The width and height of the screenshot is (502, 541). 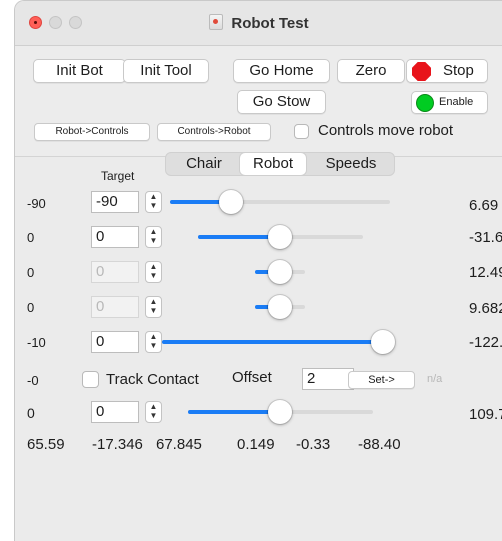 What do you see at coordinates (214, 132) in the screenshot?
I see `controls-to-robot-button: Controls->Robot` at bounding box center [214, 132].